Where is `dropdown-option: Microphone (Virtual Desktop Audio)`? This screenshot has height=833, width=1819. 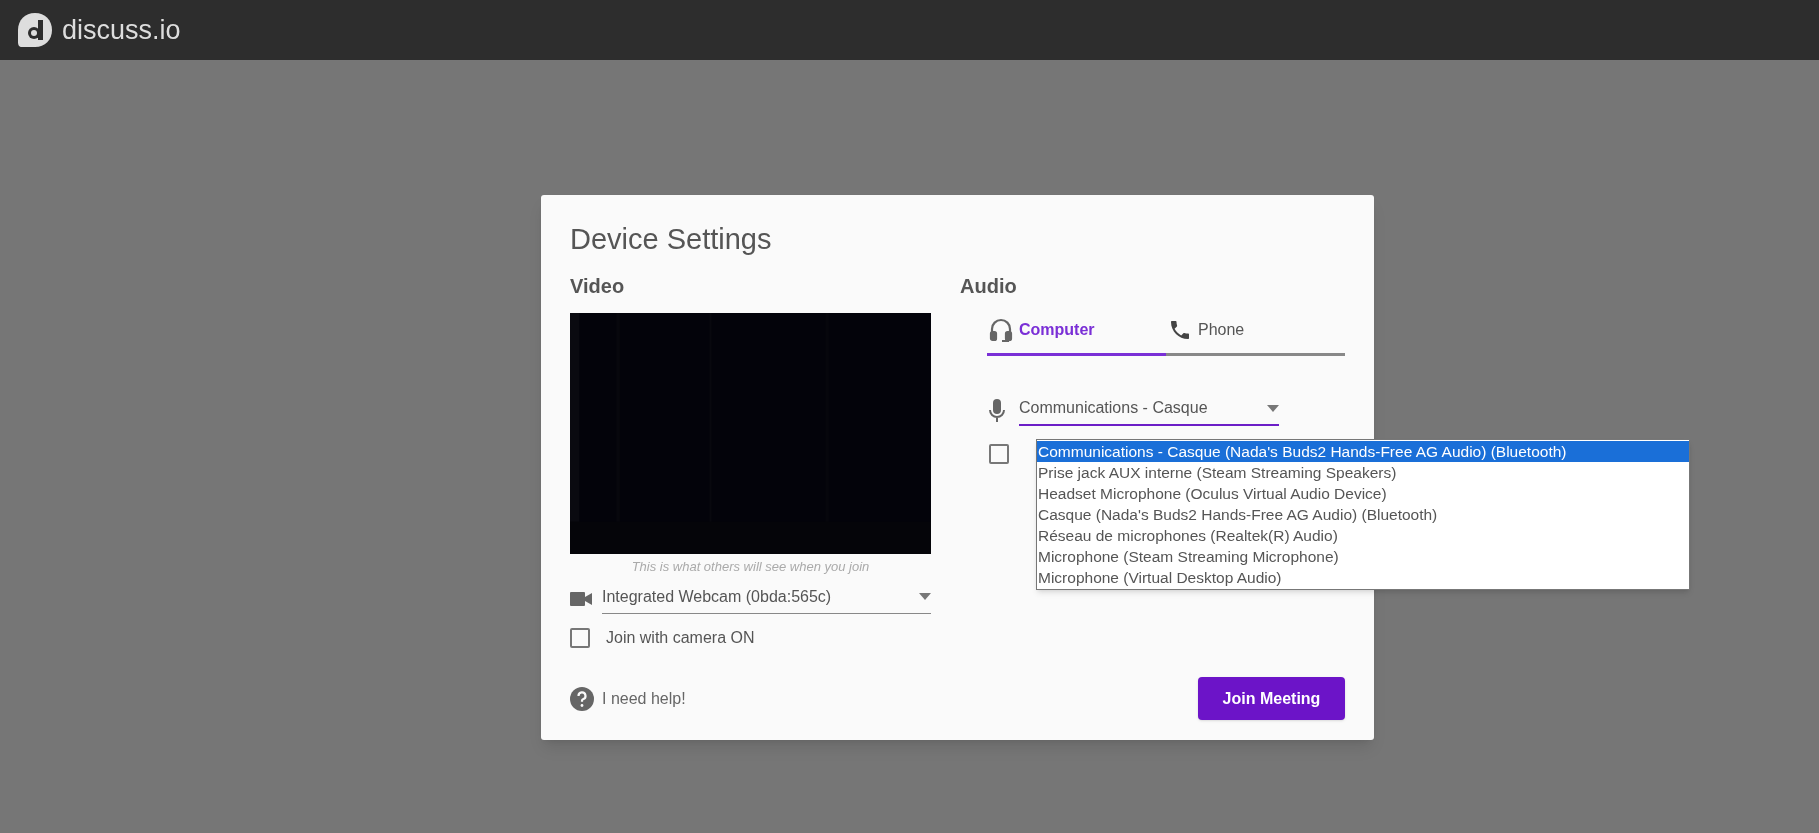 dropdown-option: Microphone (Virtual Desktop Audio) is located at coordinates (1363, 577).